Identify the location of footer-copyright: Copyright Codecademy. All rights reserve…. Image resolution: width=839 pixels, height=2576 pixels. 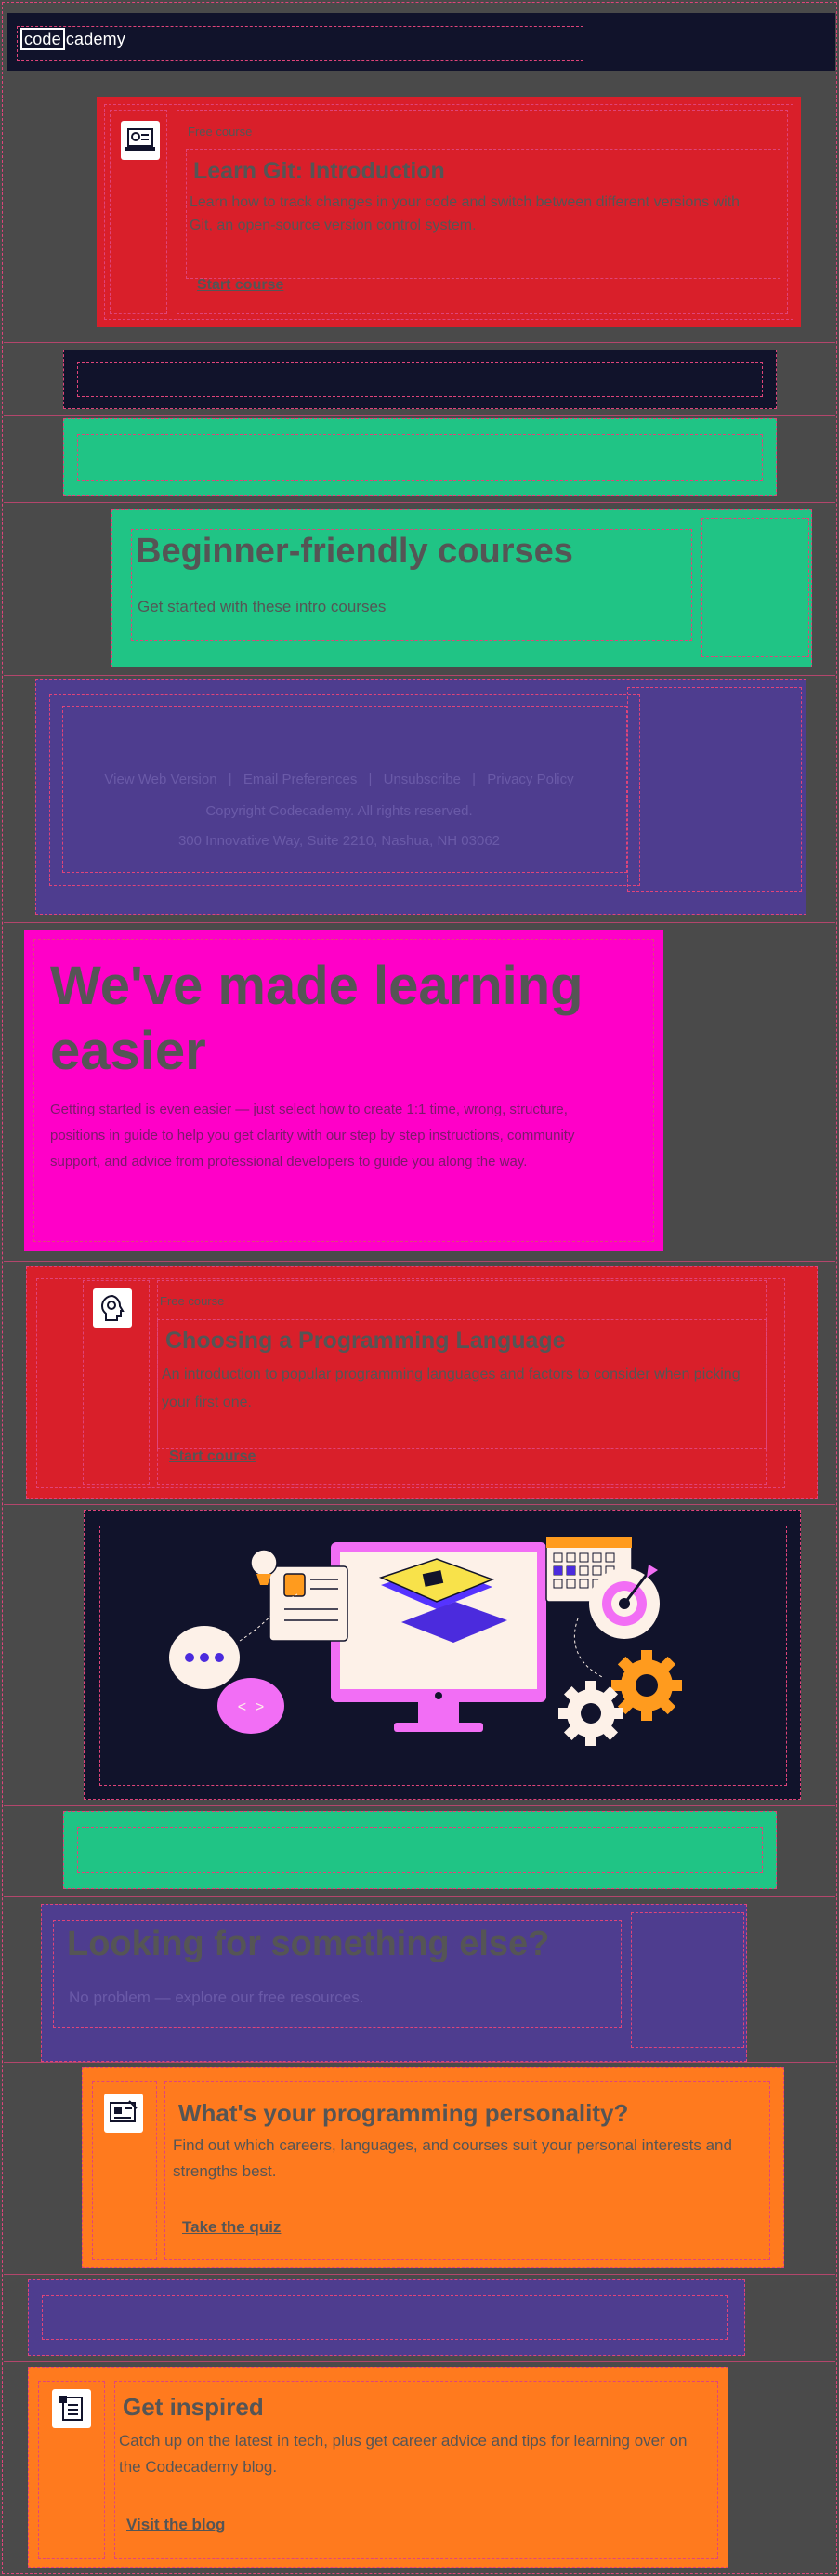
(339, 811).